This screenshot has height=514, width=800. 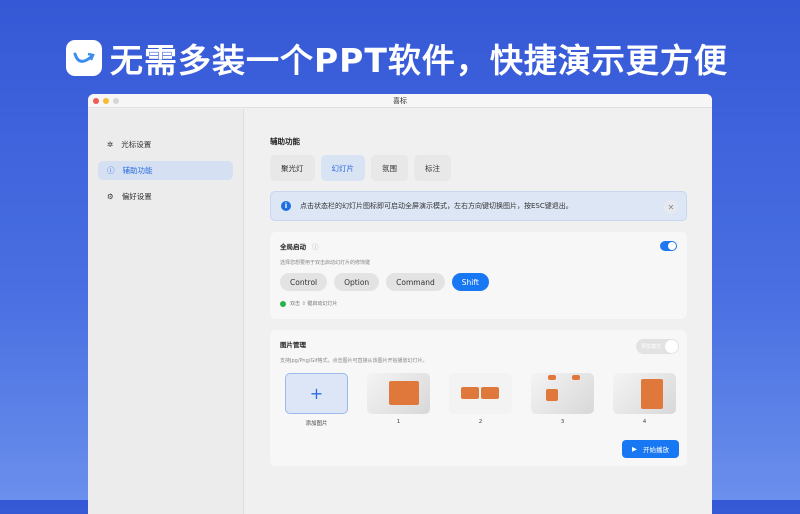 I want to click on key-option: Option, so click(x=357, y=282).